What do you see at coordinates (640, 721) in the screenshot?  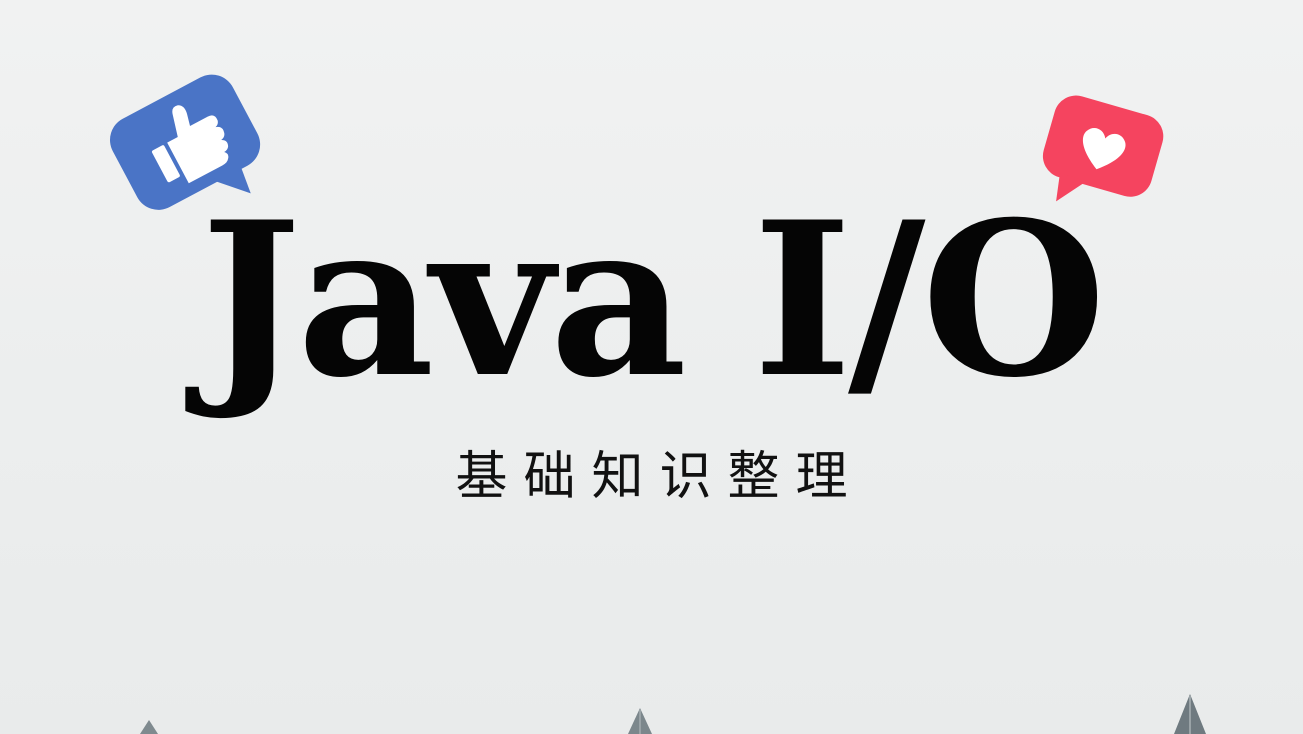 I see `spire-middle` at bounding box center [640, 721].